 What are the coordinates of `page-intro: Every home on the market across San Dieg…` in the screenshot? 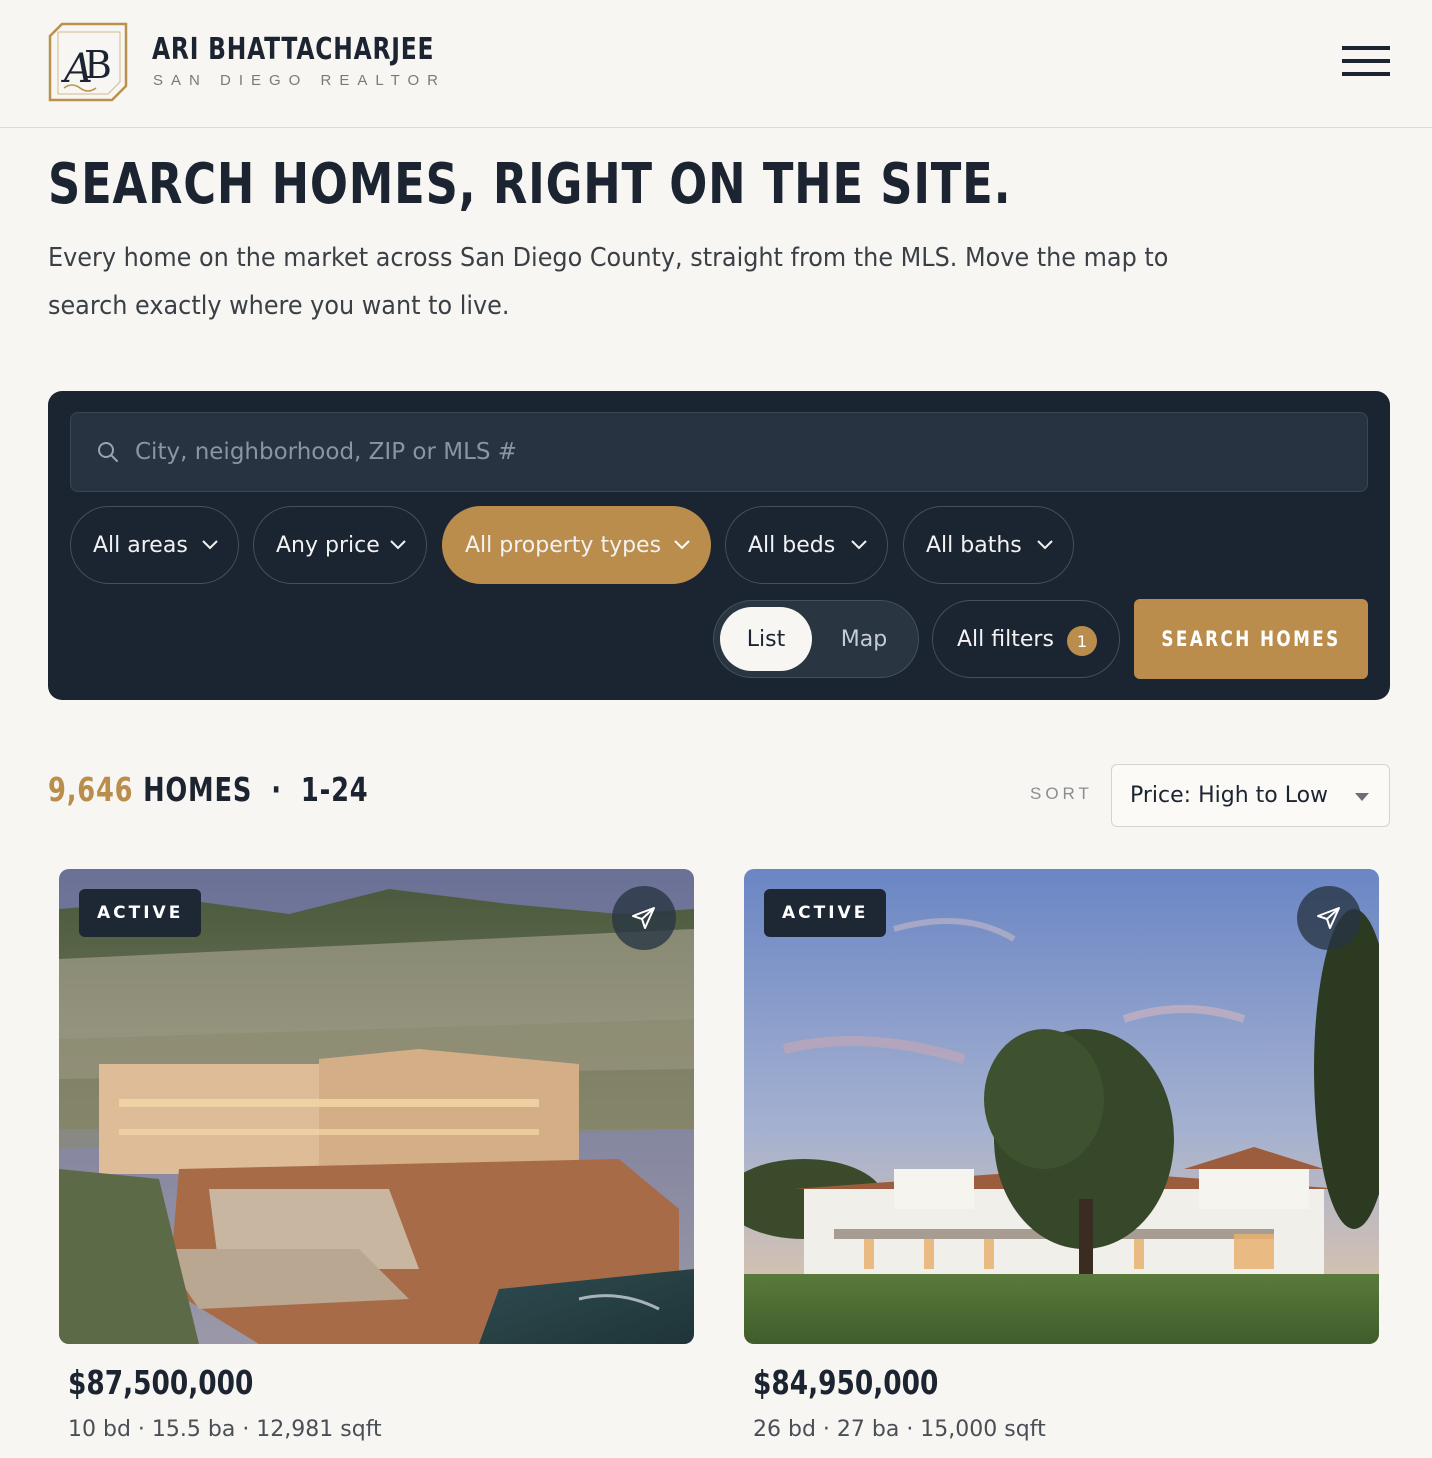 It's located at (608, 282).